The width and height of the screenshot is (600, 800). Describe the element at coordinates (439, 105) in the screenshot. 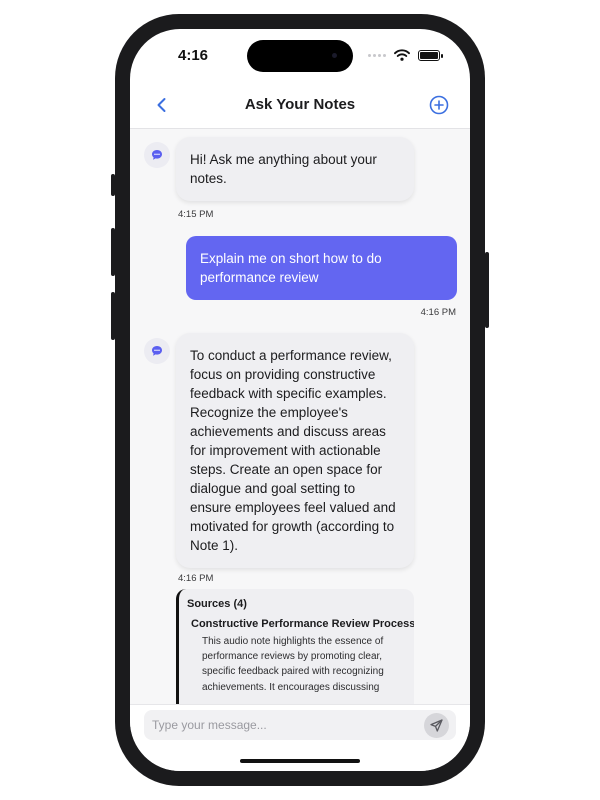

I see `plus-circle-icon` at that location.